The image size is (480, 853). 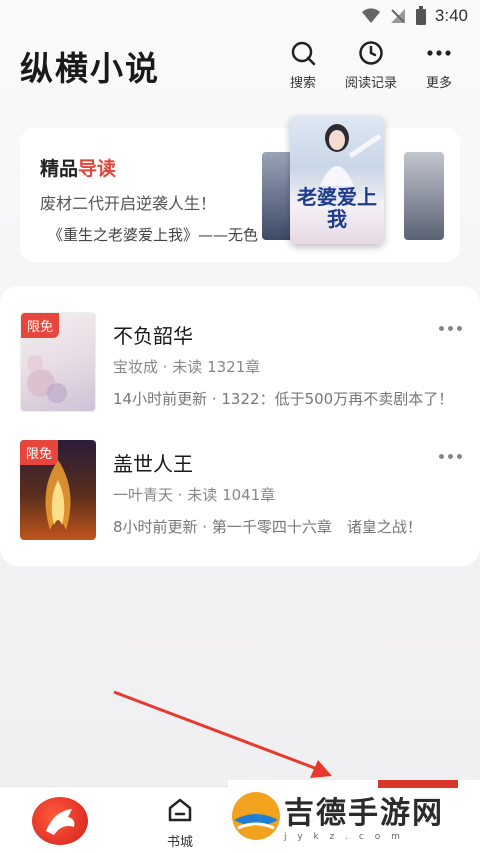 What do you see at coordinates (337, 208) in the screenshot?
I see `featured-cover-title: 老婆爱上我` at bounding box center [337, 208].